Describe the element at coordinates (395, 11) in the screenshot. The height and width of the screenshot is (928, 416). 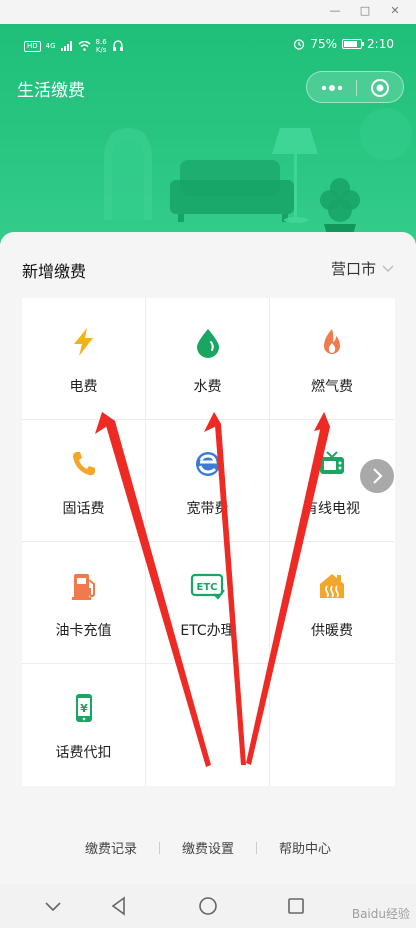
I see `close-icon: ✕` at that location.